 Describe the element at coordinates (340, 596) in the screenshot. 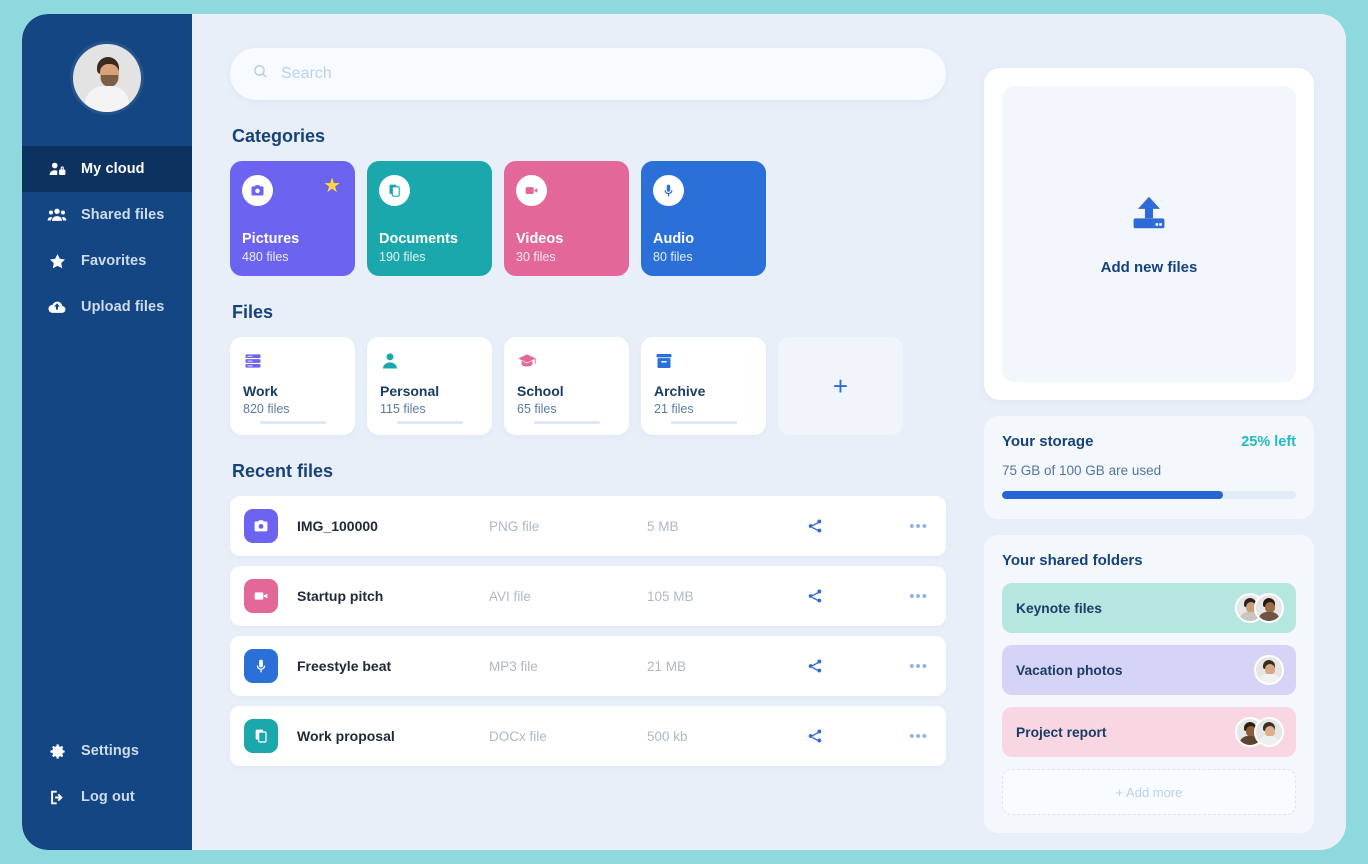

I see `file-name: Startup pitch` at that location.